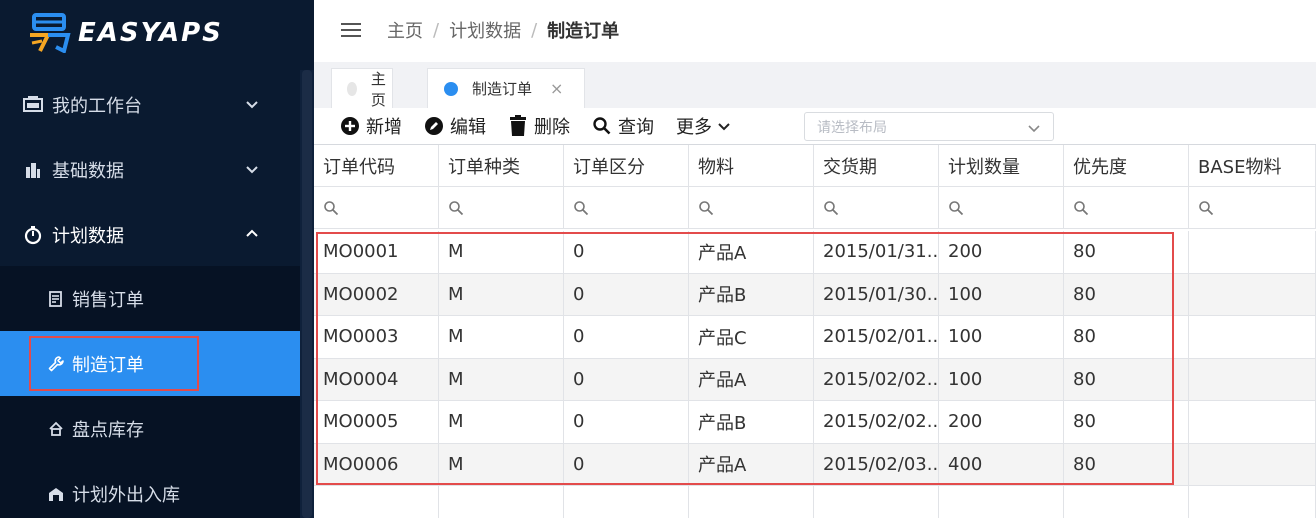  What do you see at coordinates (108, 430) in the screenshot?
I see `sidebar-item-label: 盘点库存` at bounding box center [108, 430].